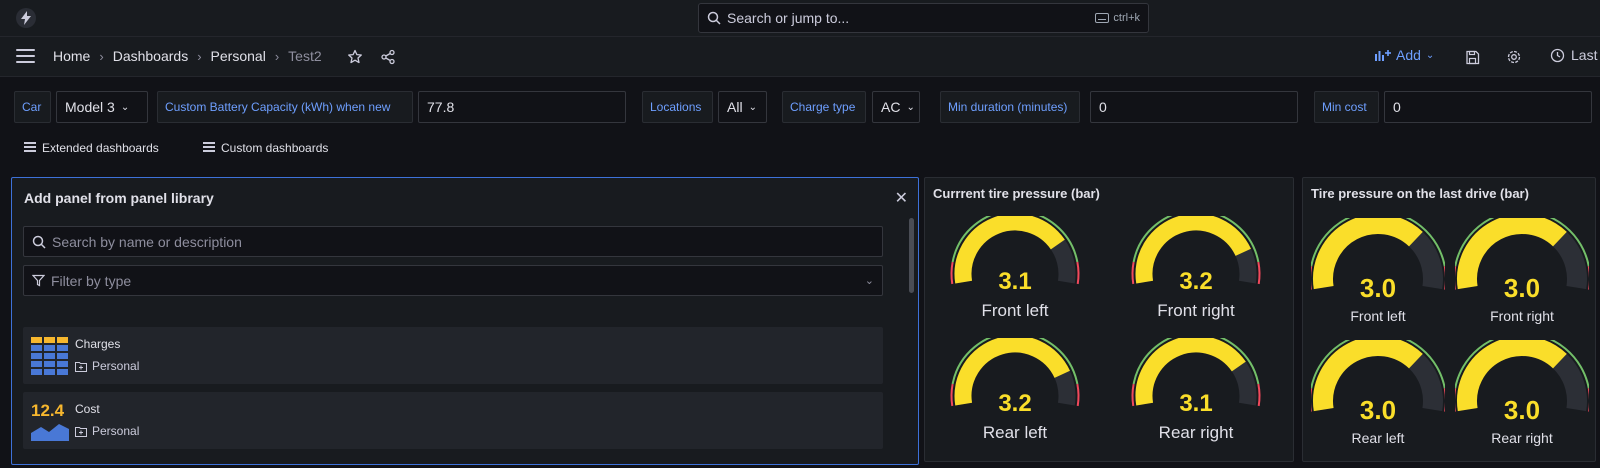 This screenshot has height=468, width=1600. Describe the element at coordinates (714, 18) in the screenshot. I see `search-icon` at that location.